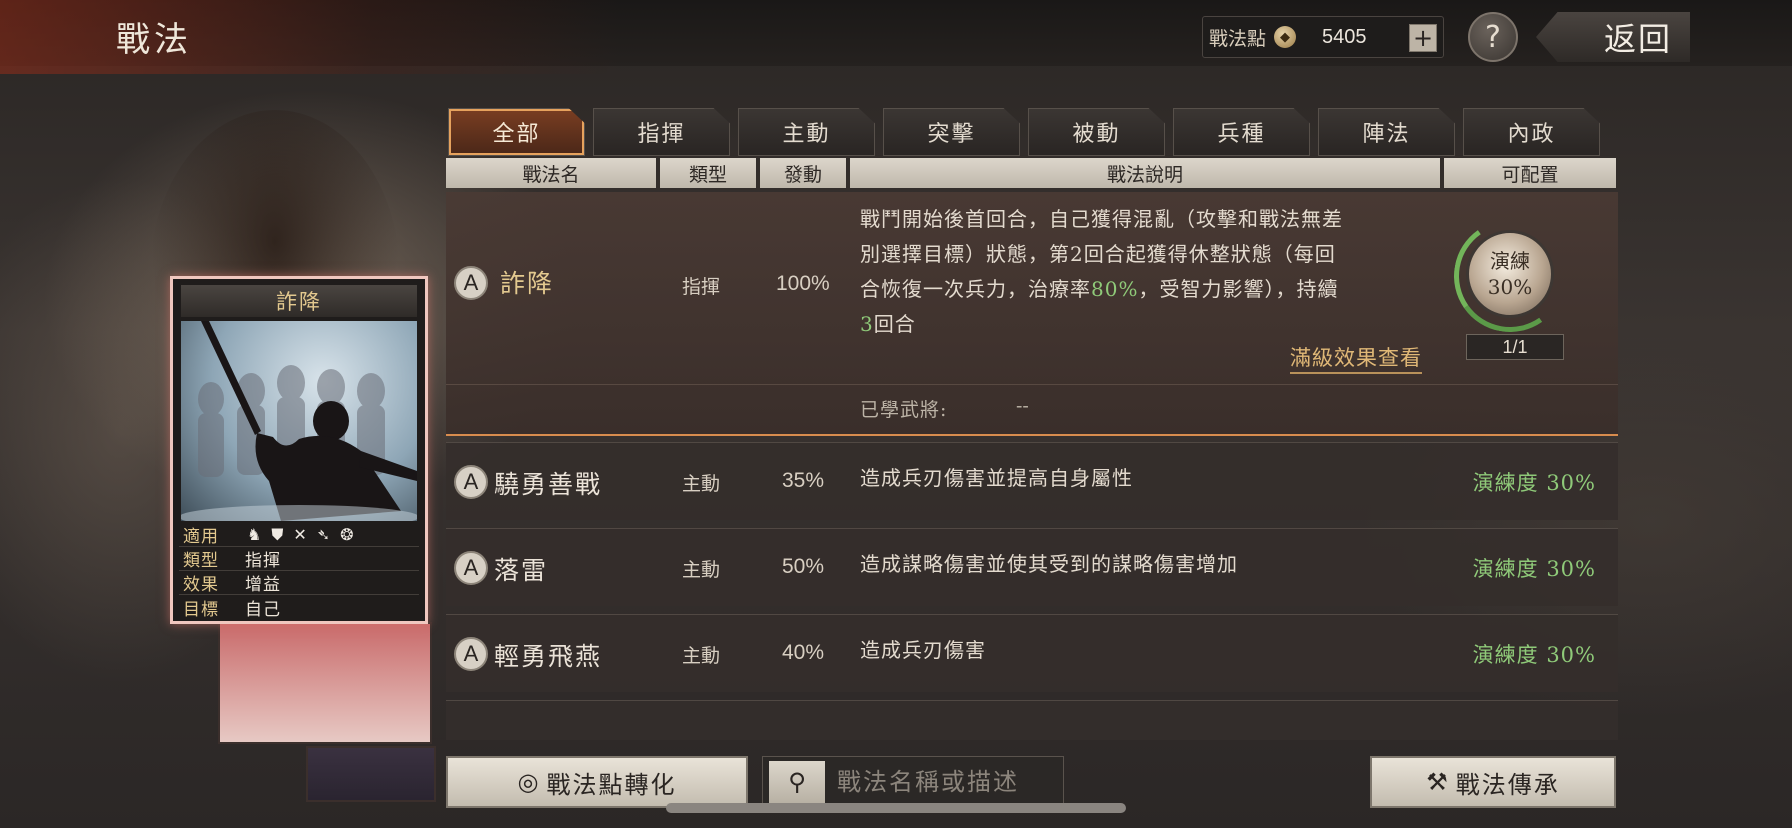 The image size is (1792, 828). I want to click on column-header-configurable: 可配置, so click(1530, 173).